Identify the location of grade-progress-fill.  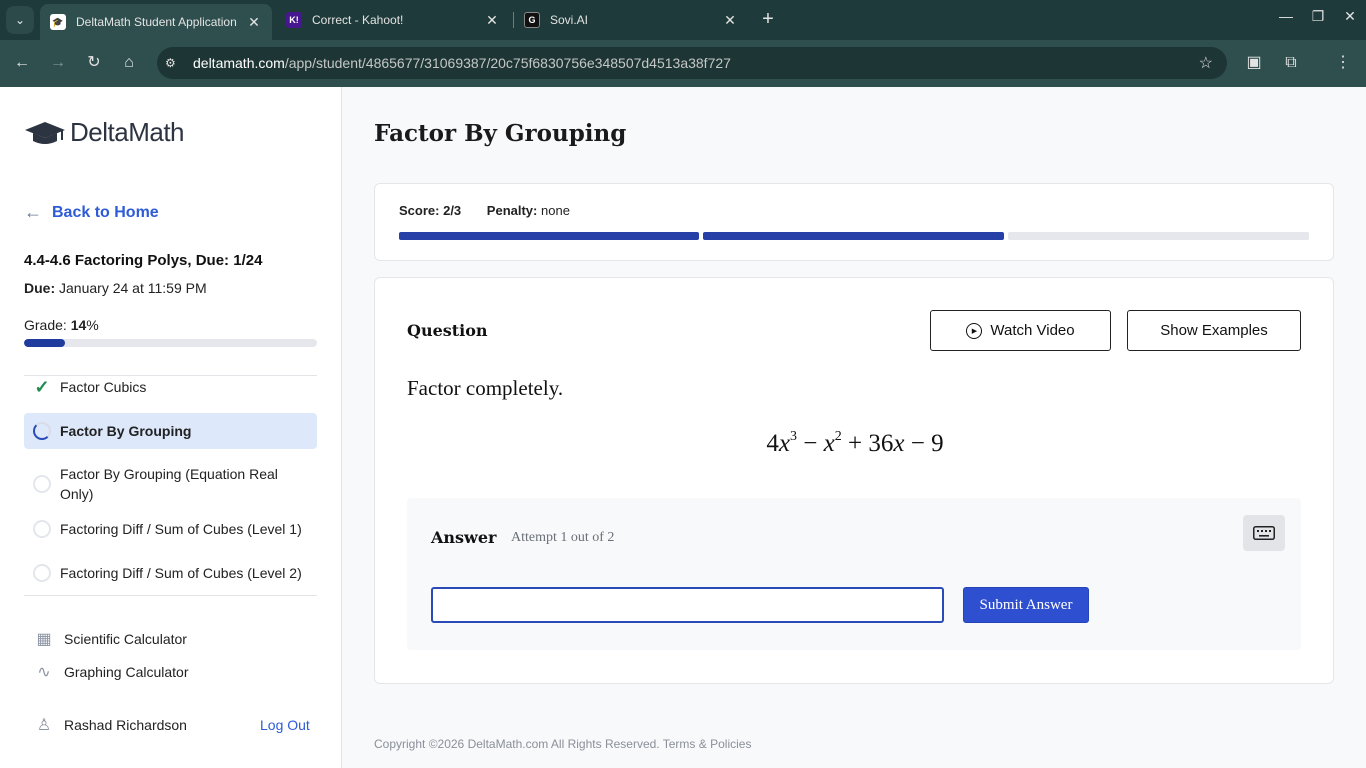
(45, 343).